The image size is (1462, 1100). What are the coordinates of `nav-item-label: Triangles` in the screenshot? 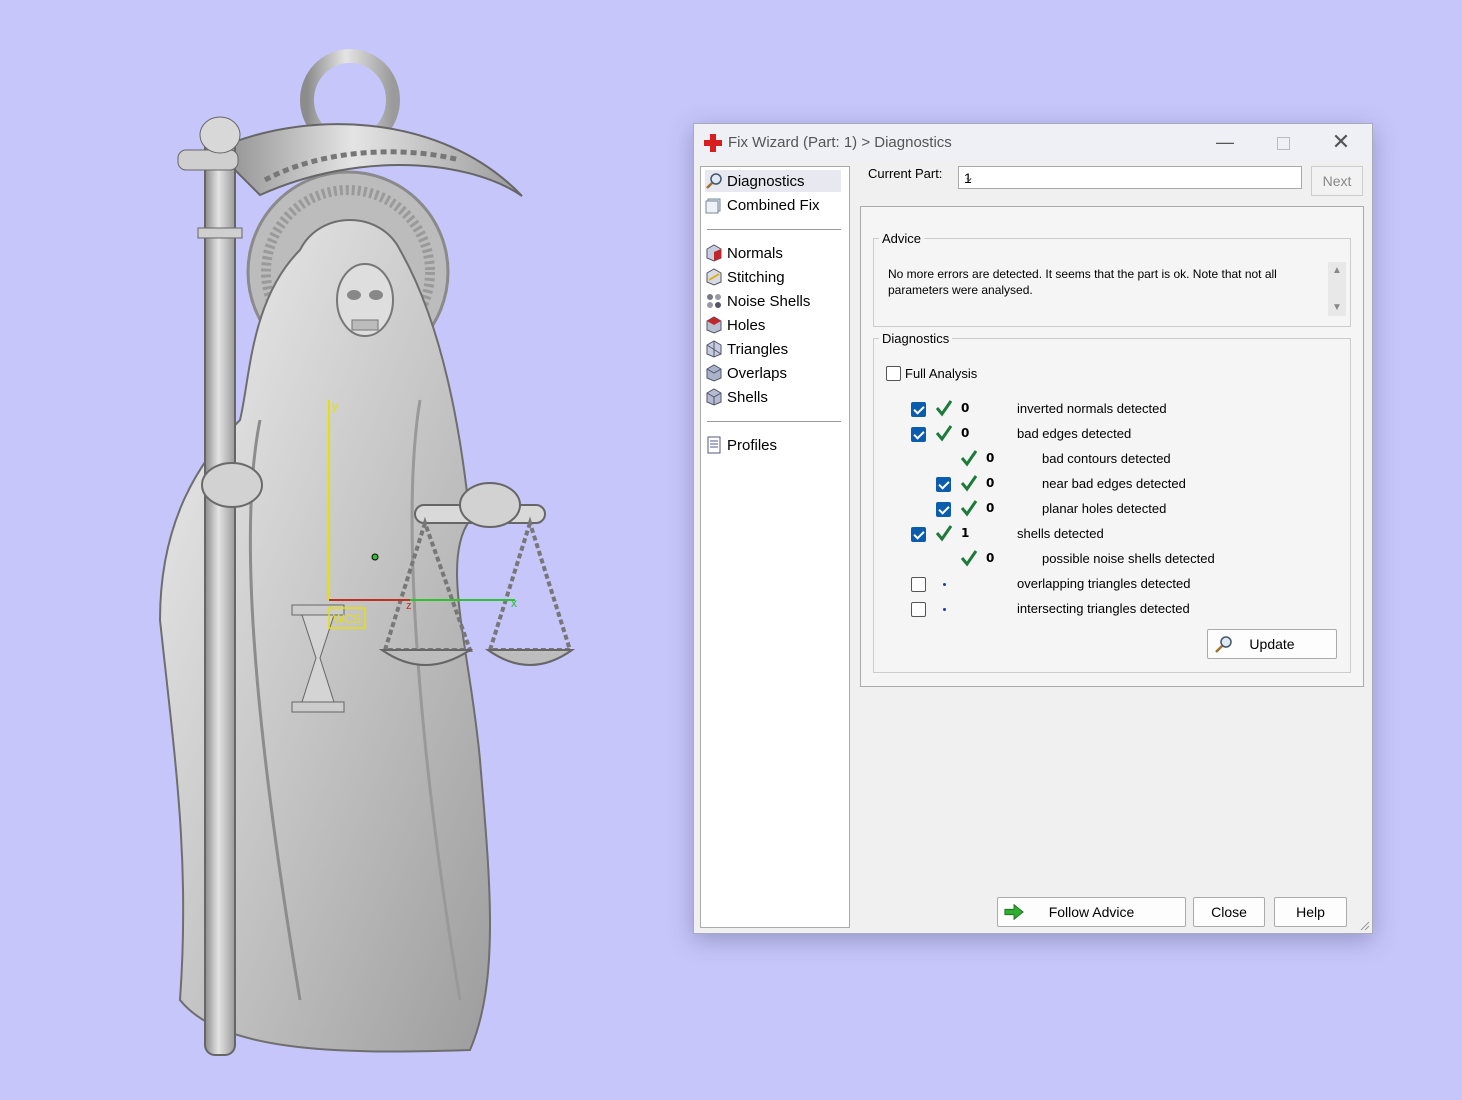 It's located at (758, 349).